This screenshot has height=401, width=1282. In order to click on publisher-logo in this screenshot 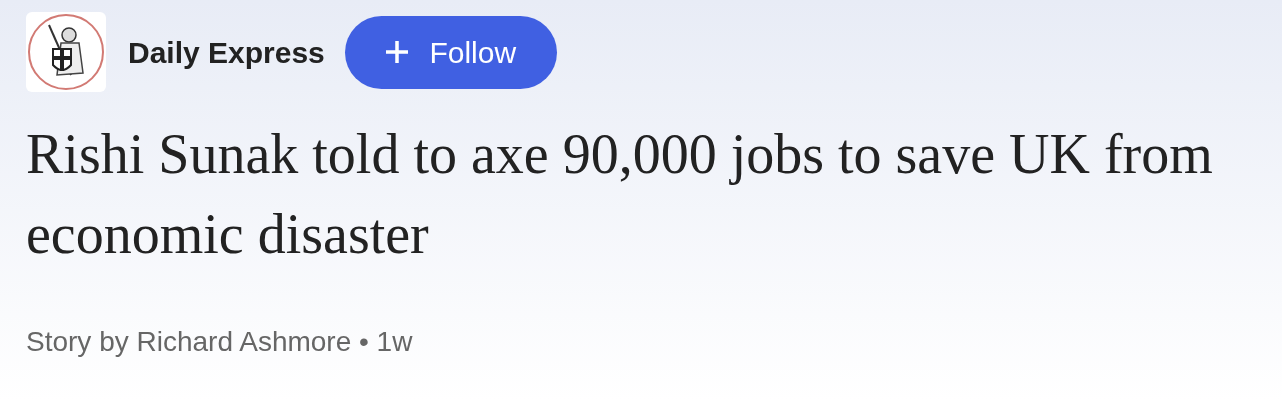, I will do `click(66, 52)`.